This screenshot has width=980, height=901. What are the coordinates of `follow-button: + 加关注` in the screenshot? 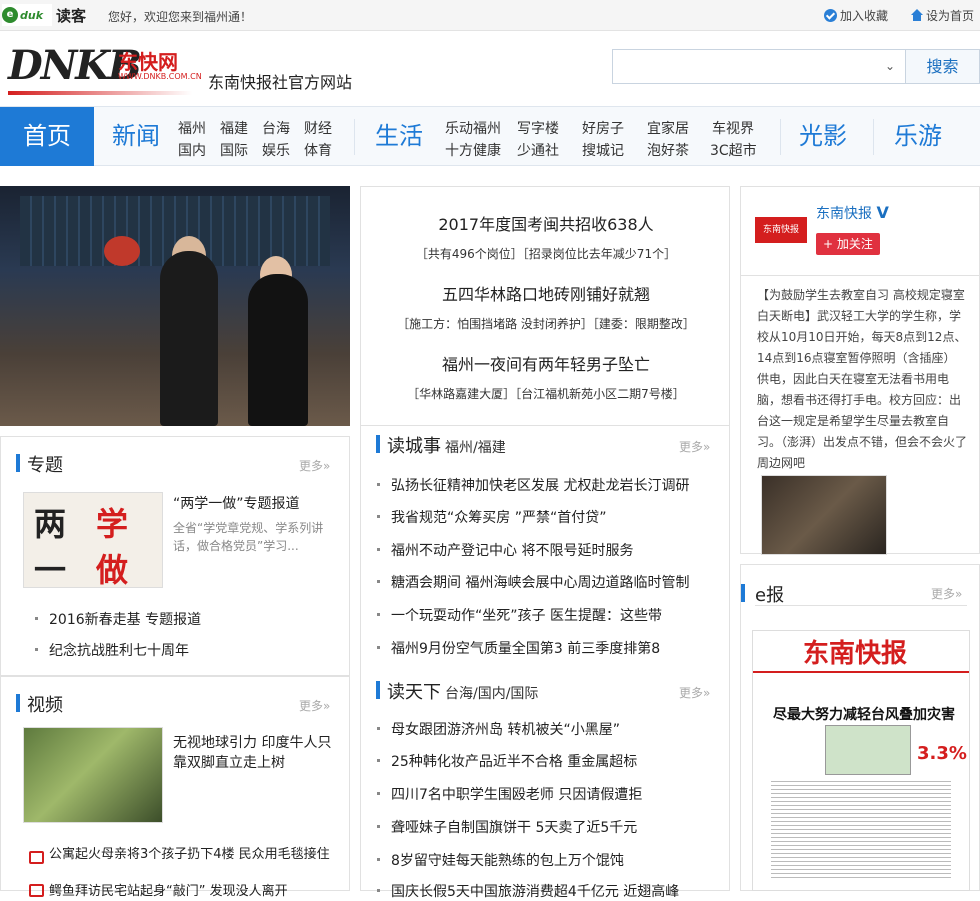 It's located at (848, 244).